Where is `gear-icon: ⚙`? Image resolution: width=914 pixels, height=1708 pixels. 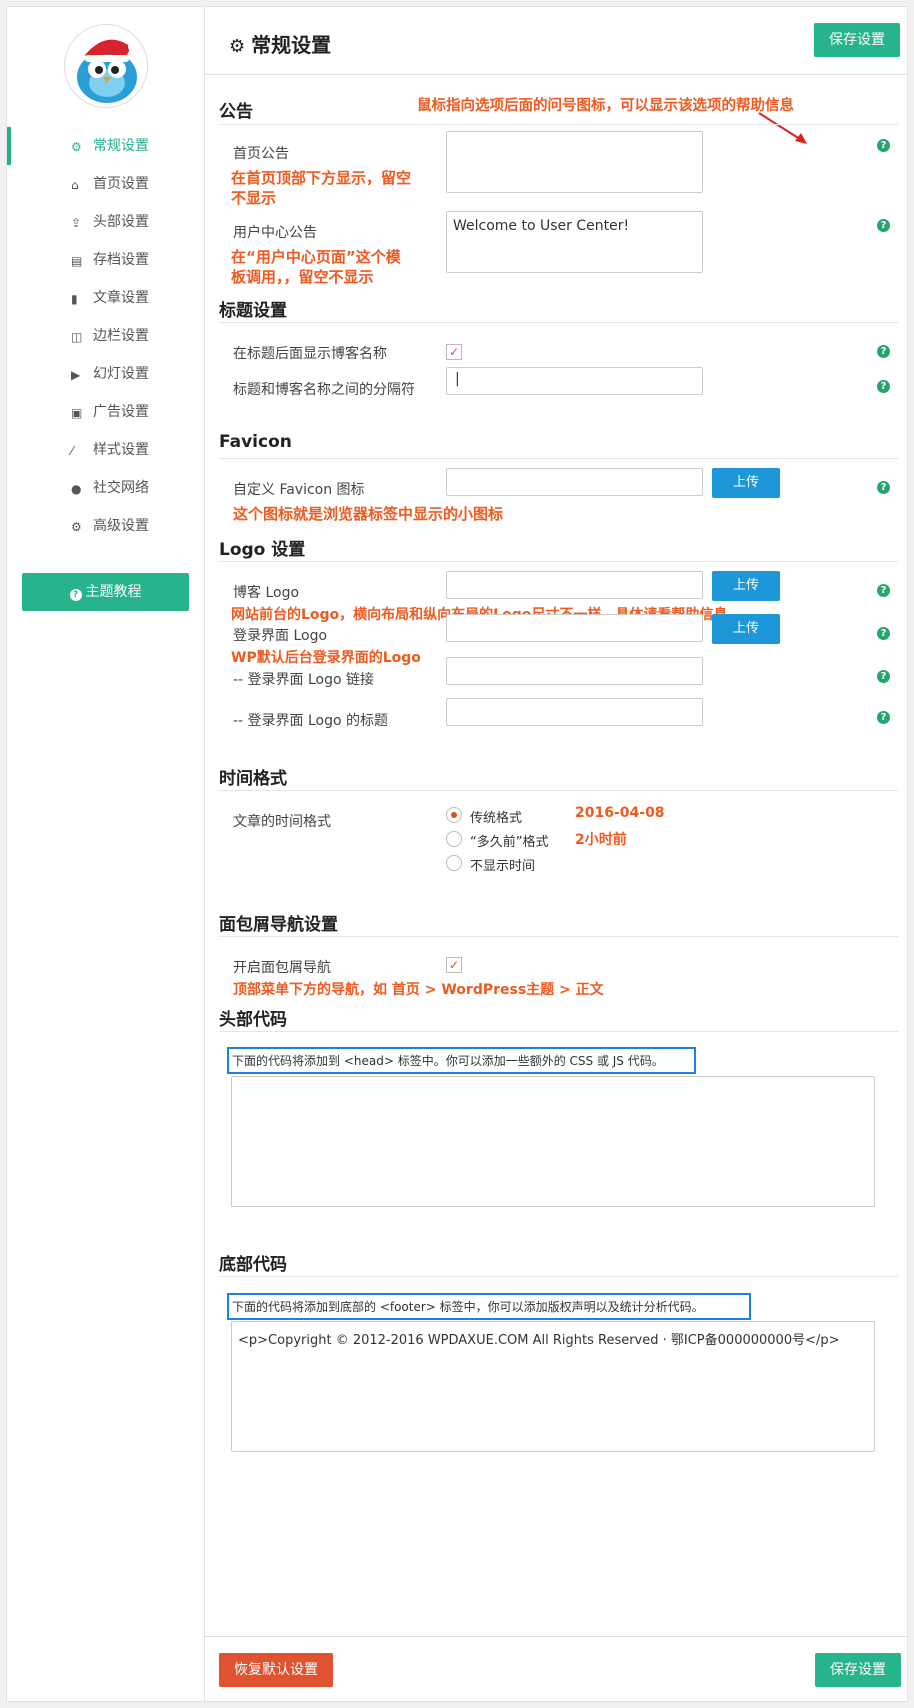
gear-icon: ⚙ is located at coordinates (237, 46).